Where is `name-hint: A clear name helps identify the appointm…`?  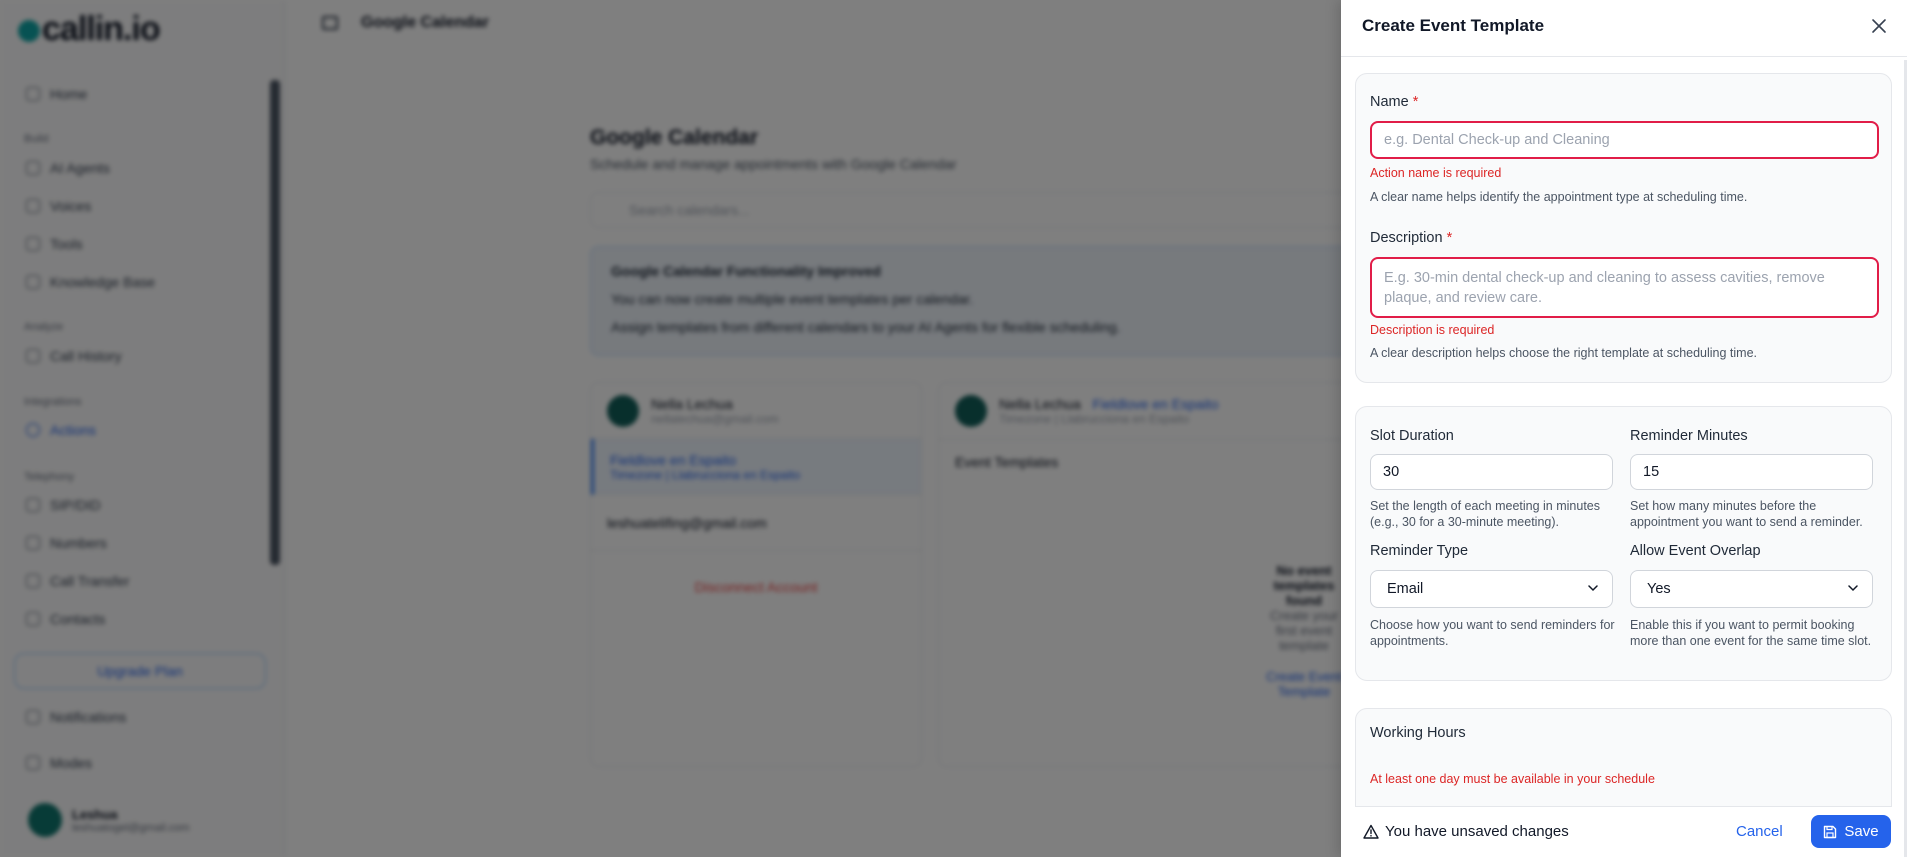 name-hint: A clear name helps identify the appointm… is located at coordinates (1559, 197).